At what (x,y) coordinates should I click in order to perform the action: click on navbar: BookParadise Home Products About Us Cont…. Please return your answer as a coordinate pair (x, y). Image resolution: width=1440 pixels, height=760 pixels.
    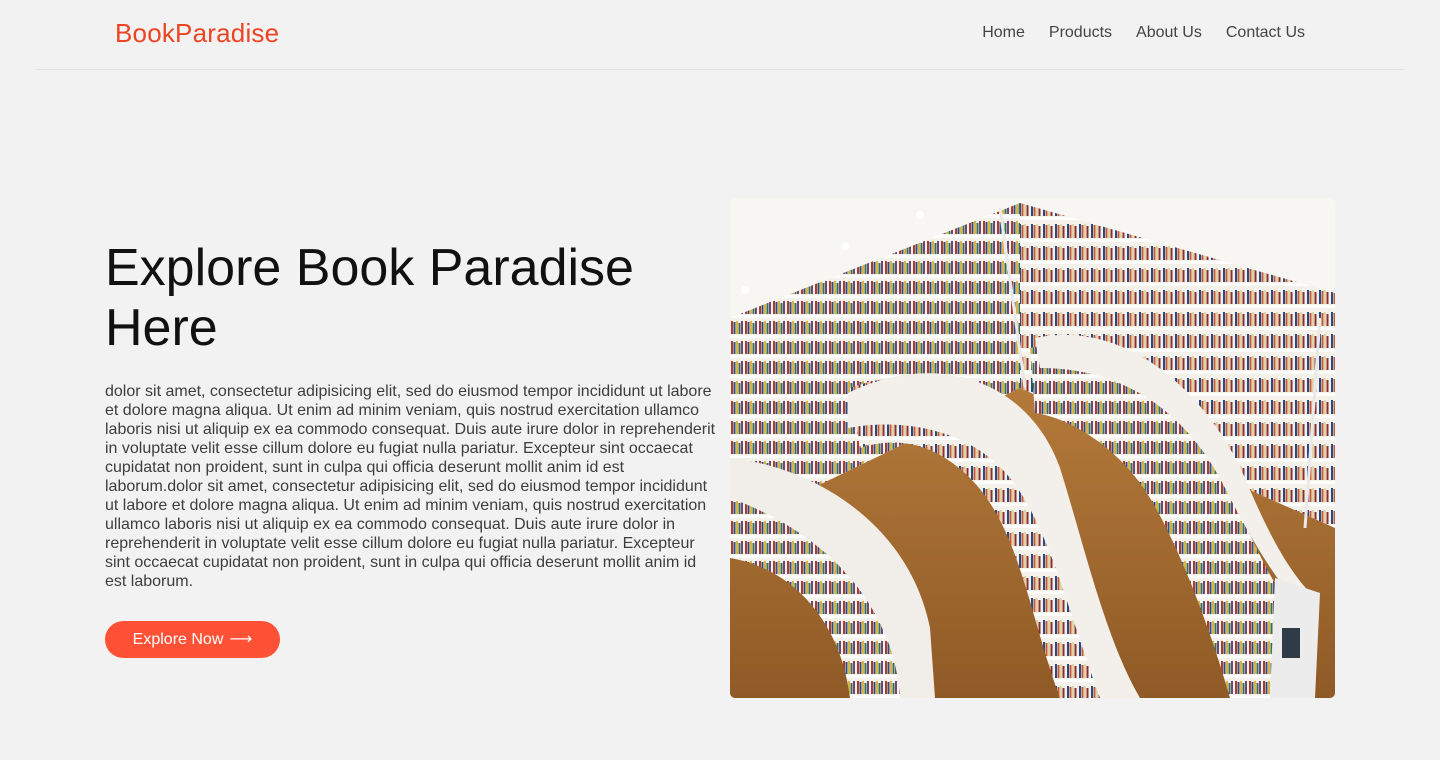
    Looking at the image, I should click on (720, 35).